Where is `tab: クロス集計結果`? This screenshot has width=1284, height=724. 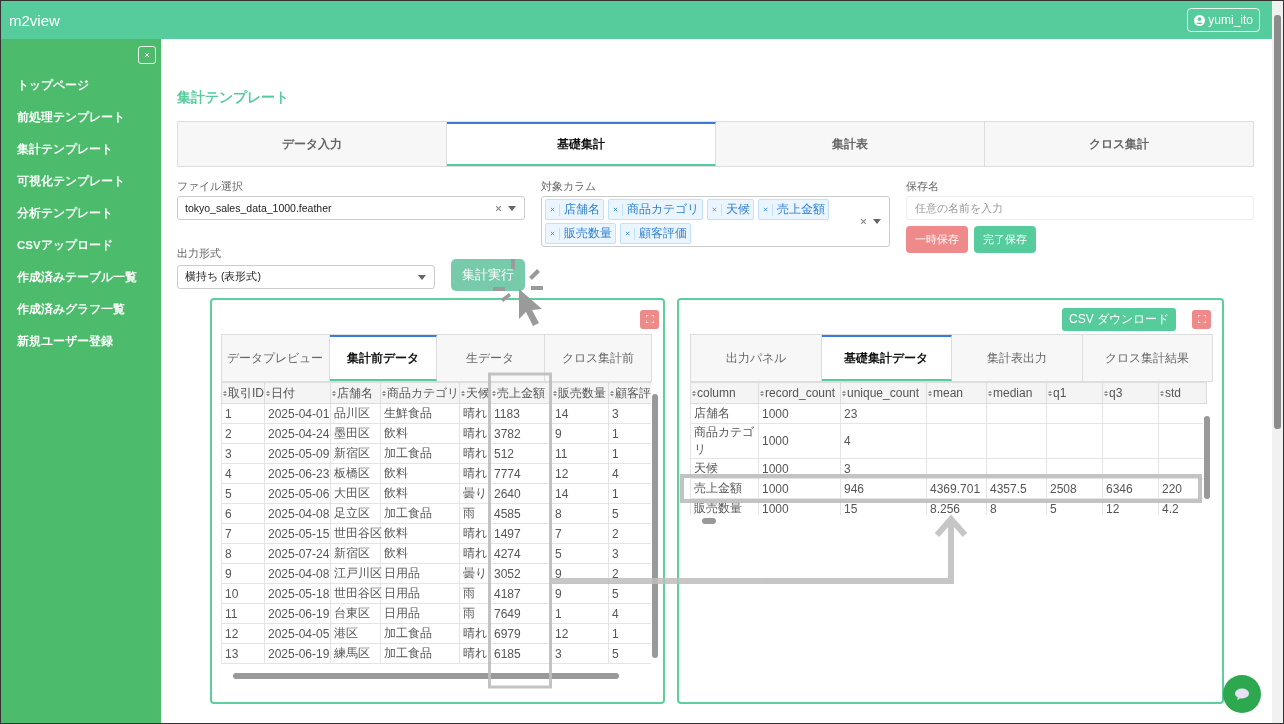
tab: クロス集計結果 is located at coordinates (1147, 358).